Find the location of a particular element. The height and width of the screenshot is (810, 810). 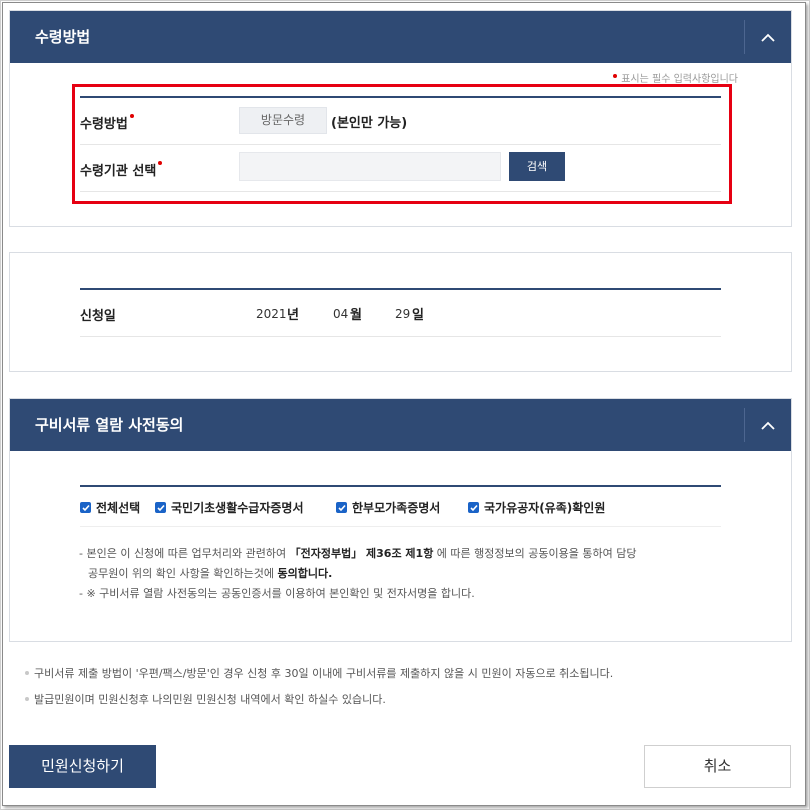

day-value: 29 is located at coordinates (403, 314).